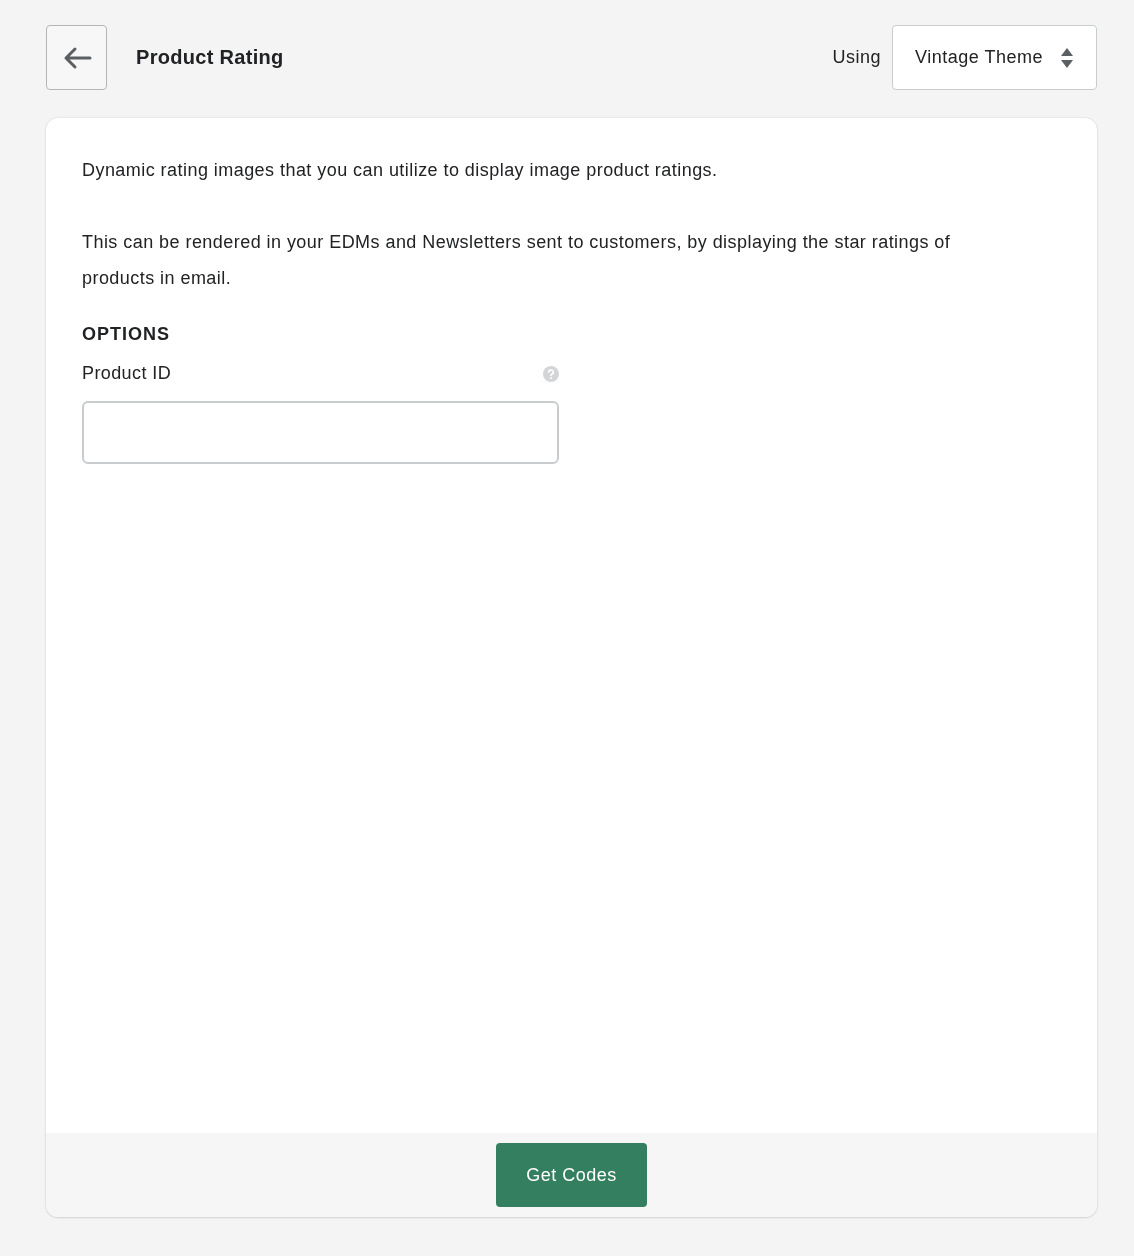 The image size is (1134, 1256). I want to click on description-text: This can be rendered in your EDMs and Newsletters sent to customers, by displaying the star ratings of products in email., so click(517, 260).